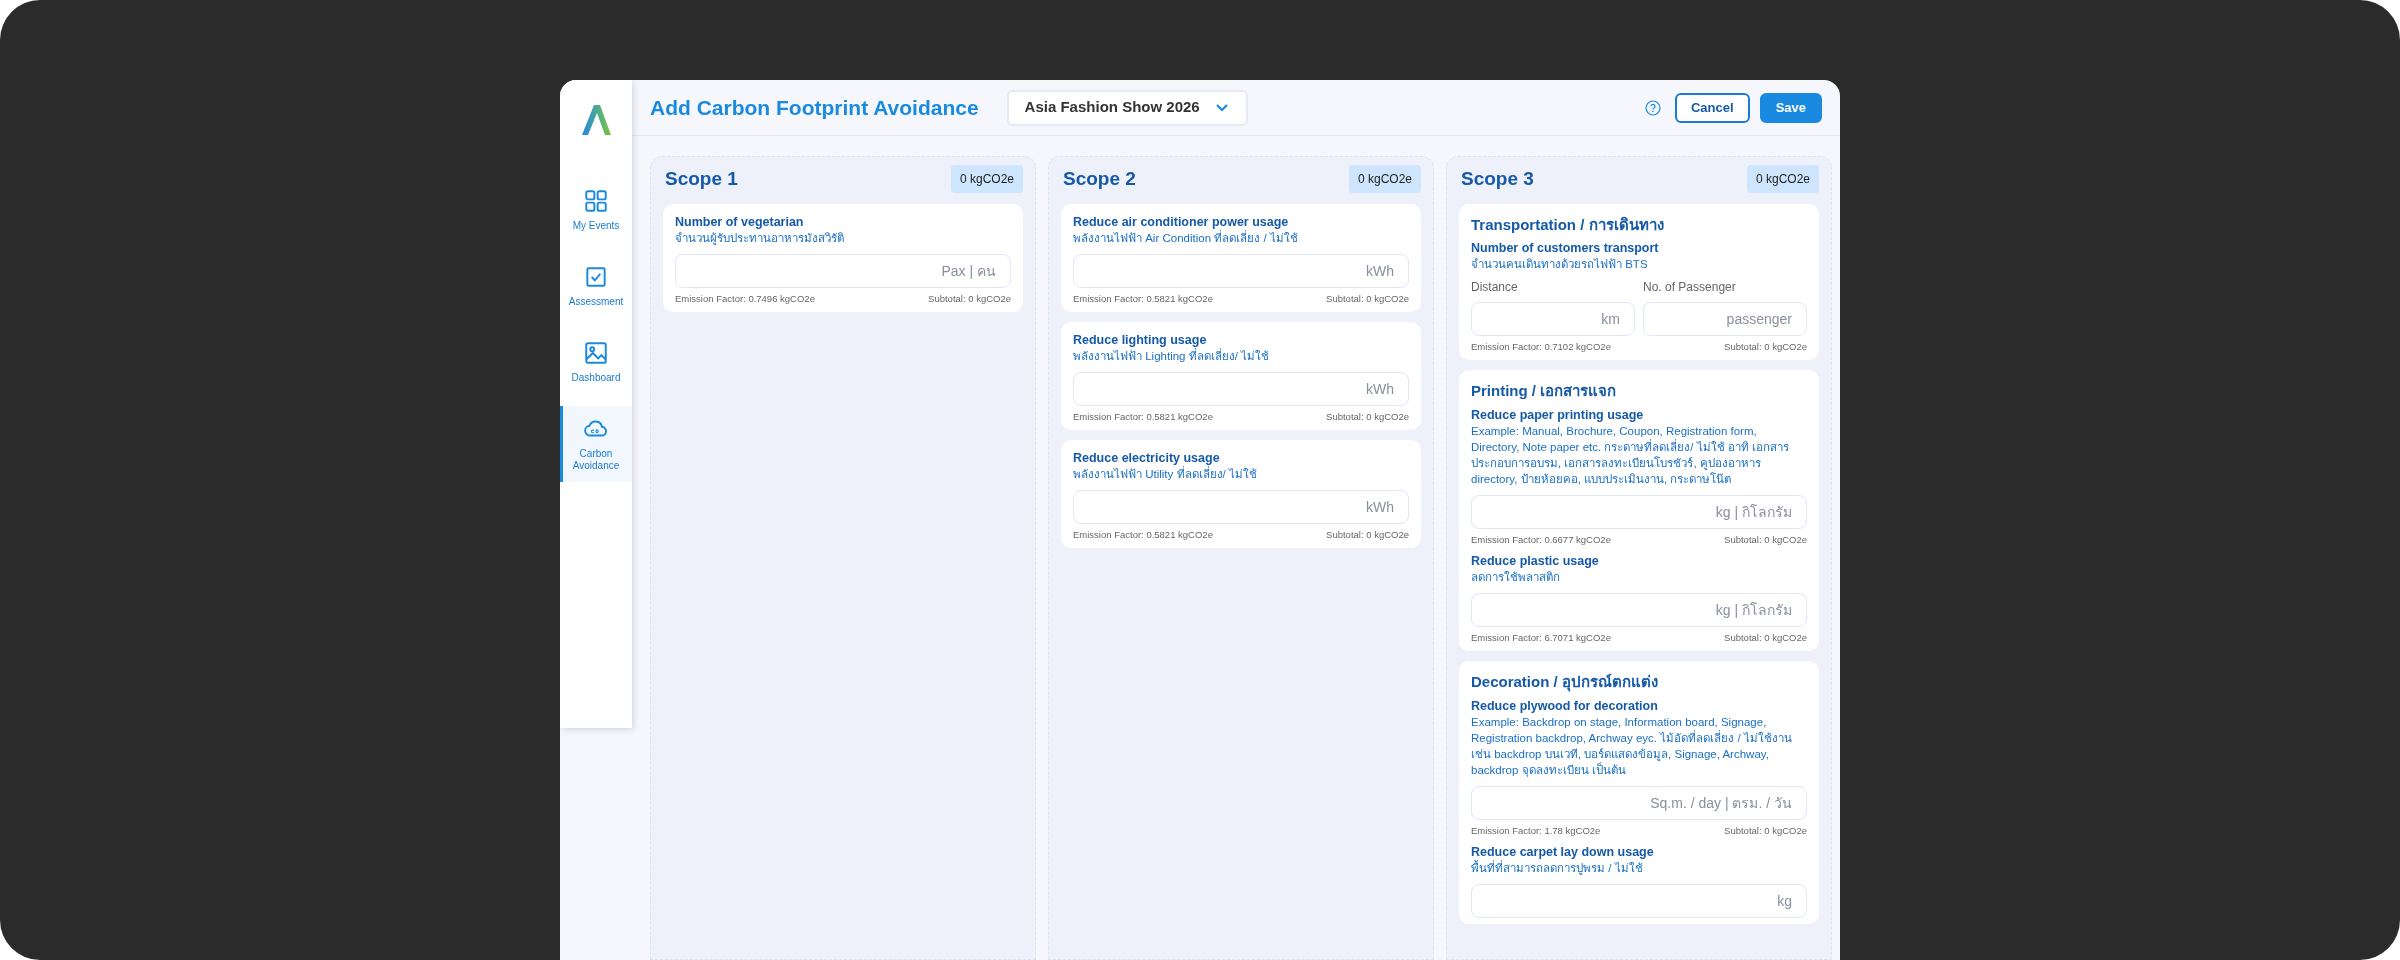  What do you see at coordinates (760, 238) in the screenshot?
I see `item-description: จำนวนผู้รับประทานอาหารมังสวิรัติ` at bounding box center [760, 238].